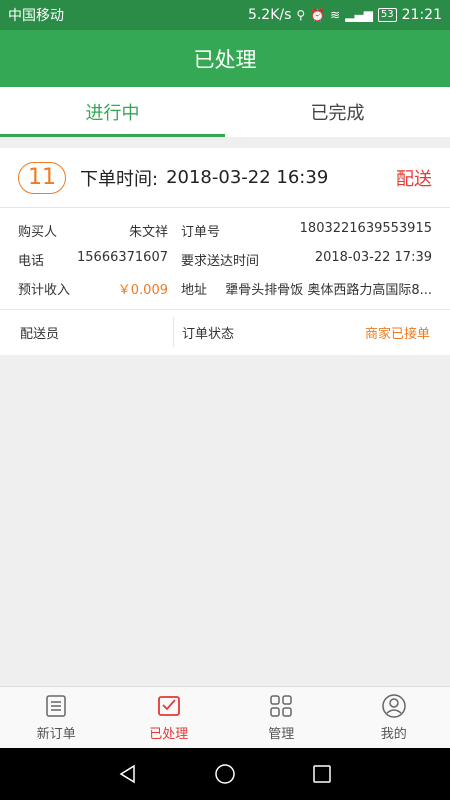 Image resolution: width=450 pixels, height=800 pixels. What do you see at coordinates (56, 734) in the screenshot?
I see `nav-new-order-label: 新订单` at bounding box center [56, 734].